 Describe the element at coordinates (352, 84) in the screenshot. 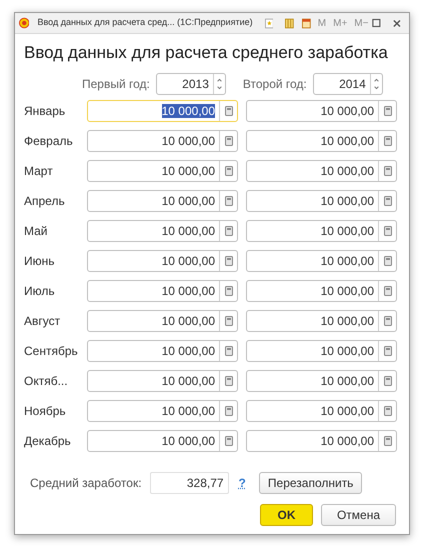

I see `year-value: 2014` at that location.